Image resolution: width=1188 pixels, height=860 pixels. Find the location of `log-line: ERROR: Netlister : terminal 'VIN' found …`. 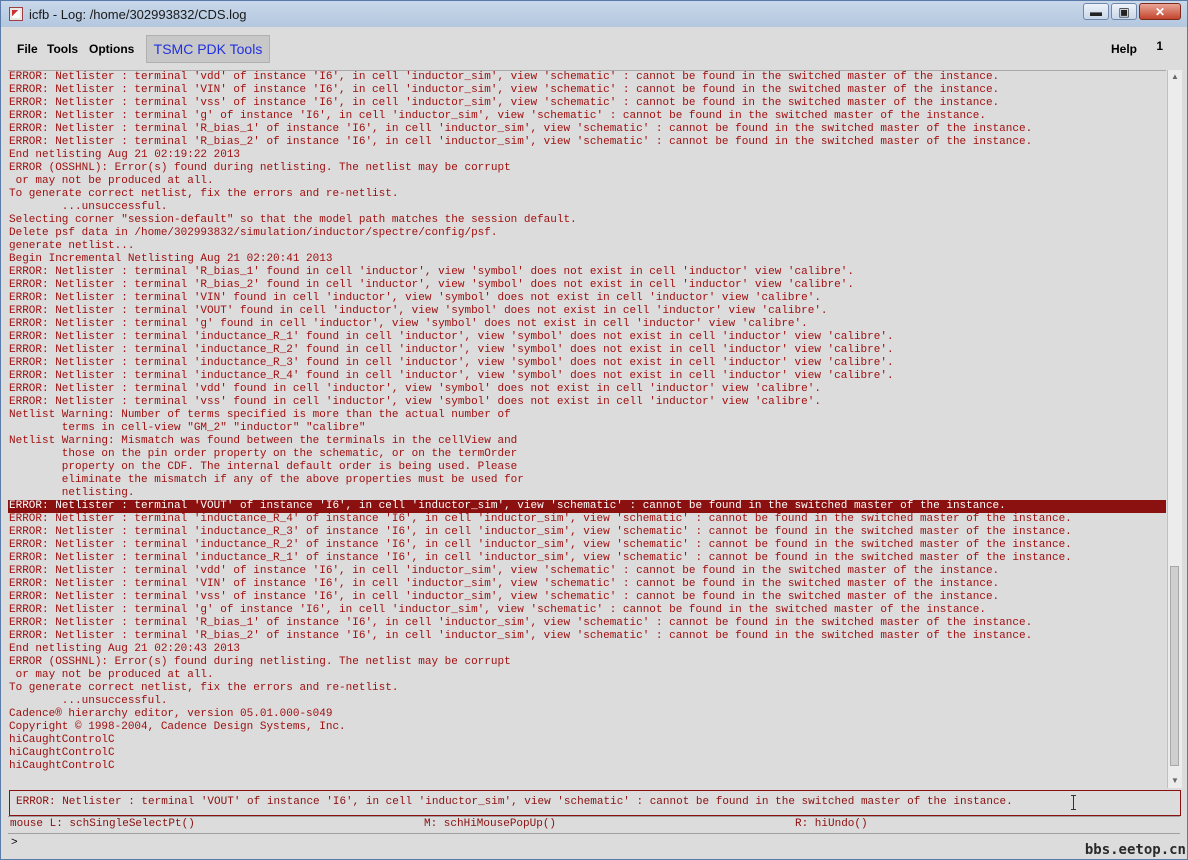

log-line: ERROR: Netlister : terminal 'VIN' found … is located at coordinates (587, 298).